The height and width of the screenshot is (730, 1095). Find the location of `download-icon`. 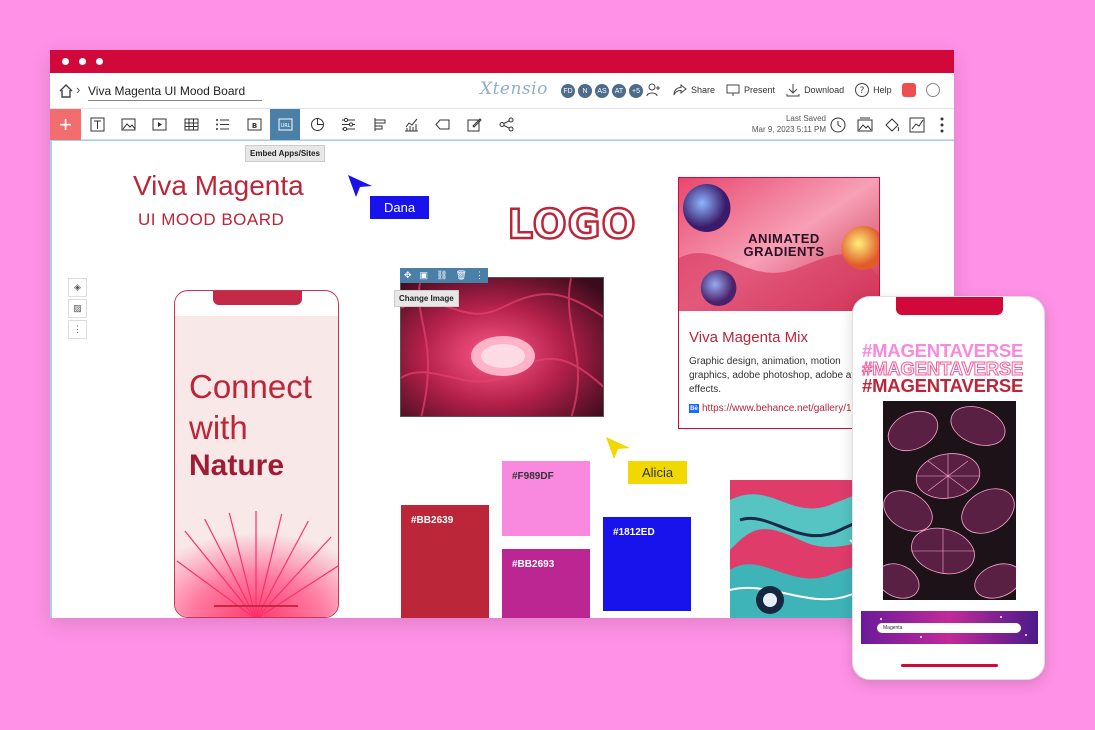

download-icon is located at coordinates (793, 90).